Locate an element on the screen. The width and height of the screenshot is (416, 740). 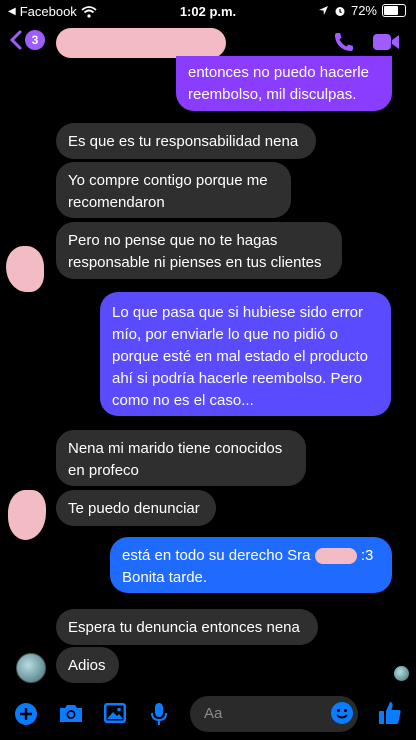
message-text: Es que es tu responsabilidad nena is located at coordinates (183, 141).